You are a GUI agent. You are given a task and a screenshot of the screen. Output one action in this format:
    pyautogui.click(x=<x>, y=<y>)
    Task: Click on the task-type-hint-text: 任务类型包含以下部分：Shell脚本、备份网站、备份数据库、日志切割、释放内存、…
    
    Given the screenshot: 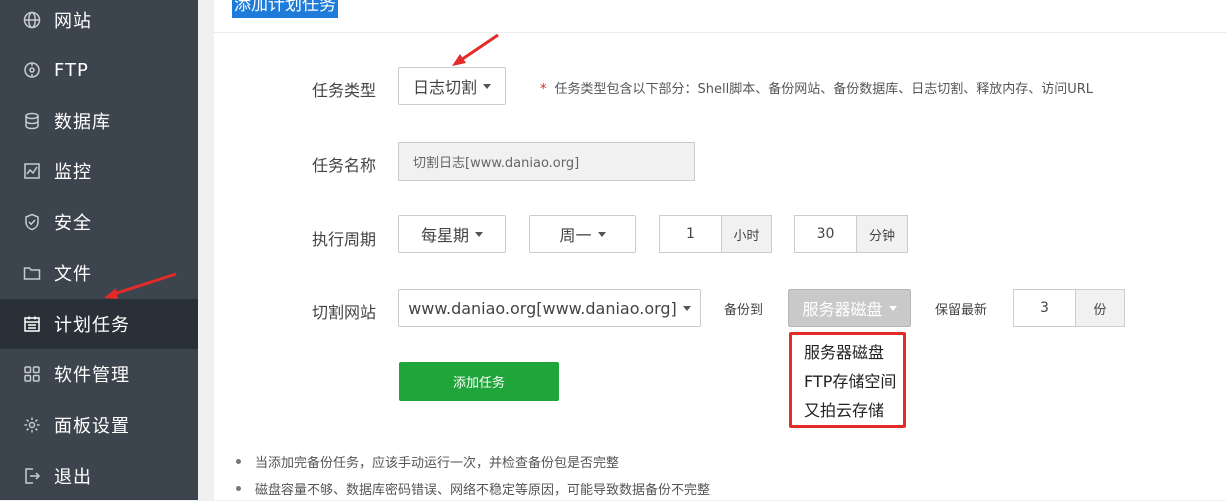 What is the action you would take?
    pyautogui.click(x=824, y=89)
    